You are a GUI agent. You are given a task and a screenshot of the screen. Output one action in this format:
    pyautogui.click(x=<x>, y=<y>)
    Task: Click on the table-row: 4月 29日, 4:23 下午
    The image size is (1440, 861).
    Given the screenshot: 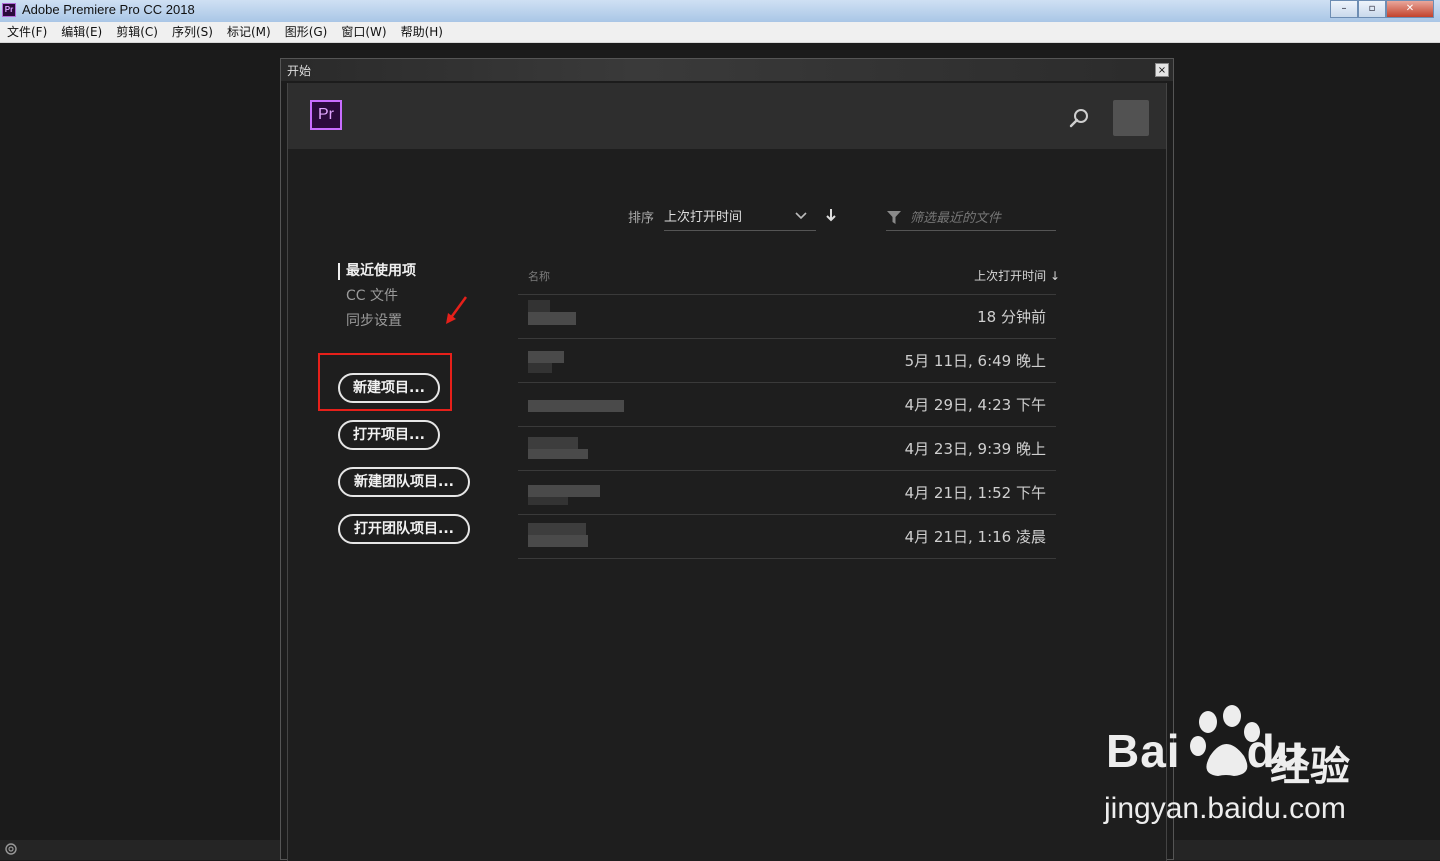 What is the action you would take?
    pyautogui.click(x=787, y=405)
    